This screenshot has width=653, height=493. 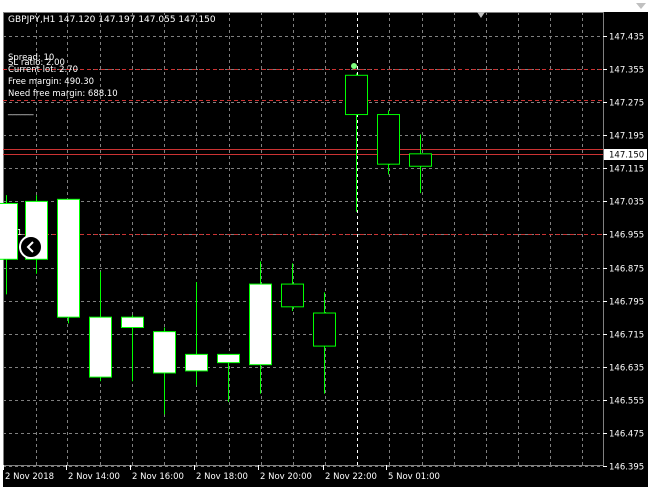 I want to click on ticket-label: 1, so click(x=19, y=232).